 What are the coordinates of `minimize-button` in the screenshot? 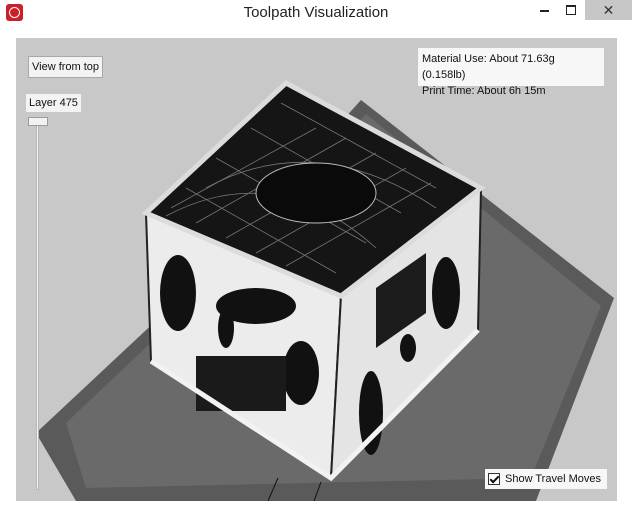 It's located at (544, 10).